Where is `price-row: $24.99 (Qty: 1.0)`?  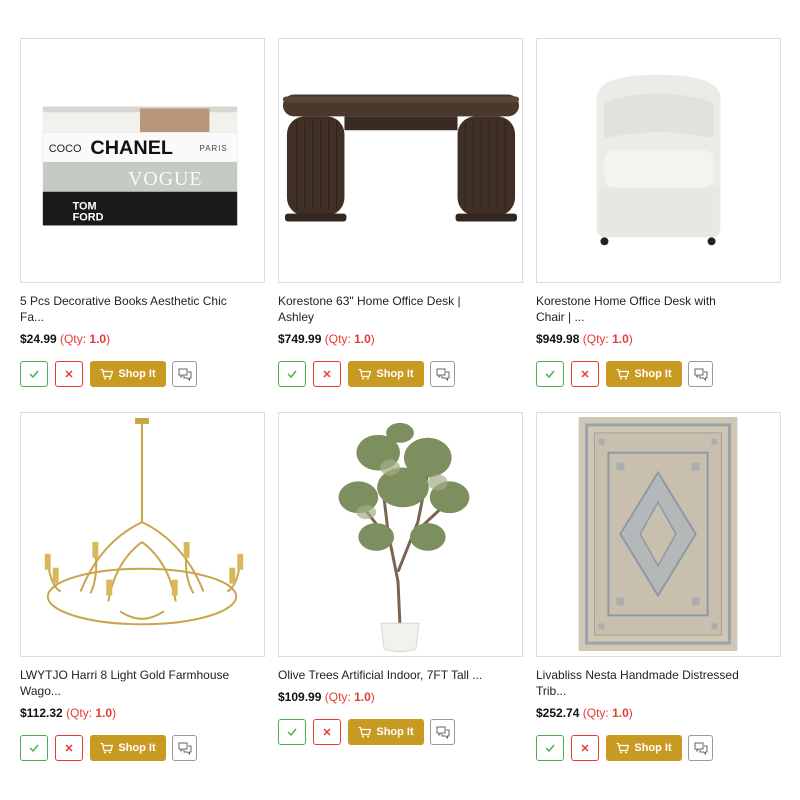
price-row: $24.99 (Qty: 1.0) is located at coordinates (65, 339).